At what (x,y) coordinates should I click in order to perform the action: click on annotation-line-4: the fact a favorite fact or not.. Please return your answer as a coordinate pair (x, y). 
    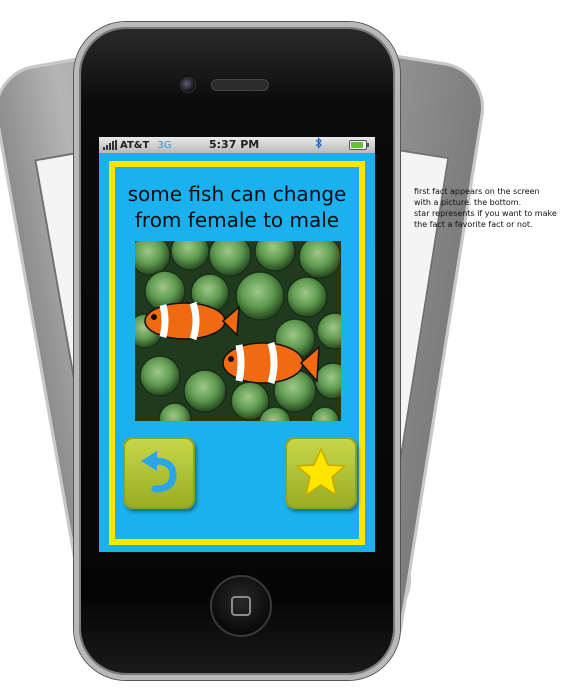
    Looking at the image, I should click on (473, 224).